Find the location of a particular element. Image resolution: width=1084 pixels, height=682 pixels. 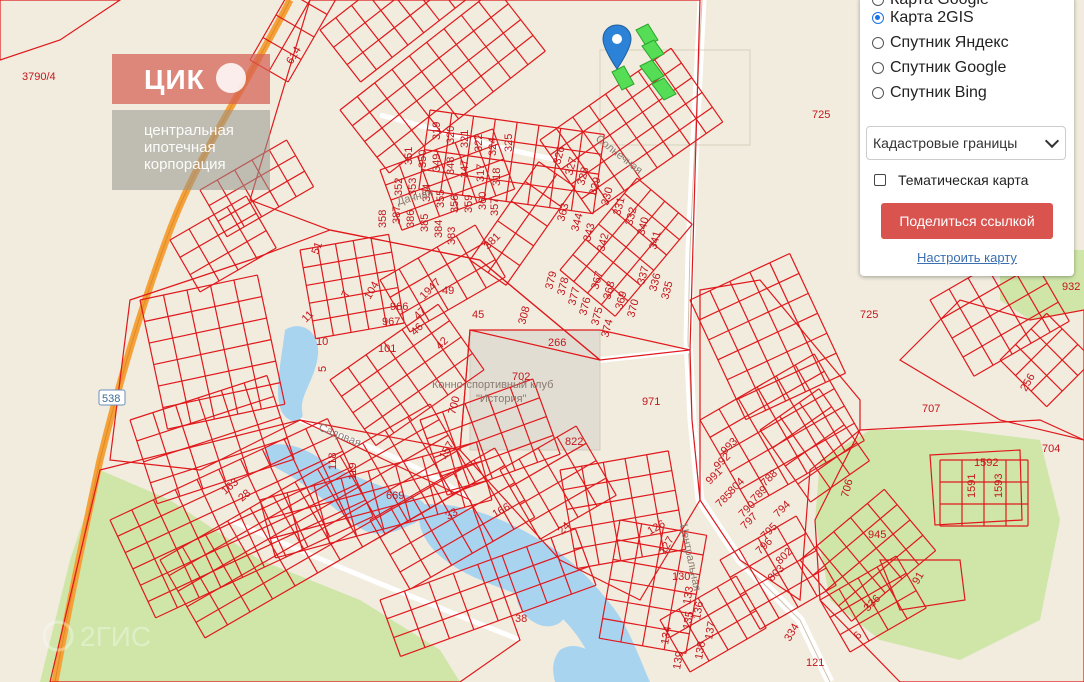

parcel-label: 45 is located at coordinates (478, 315).